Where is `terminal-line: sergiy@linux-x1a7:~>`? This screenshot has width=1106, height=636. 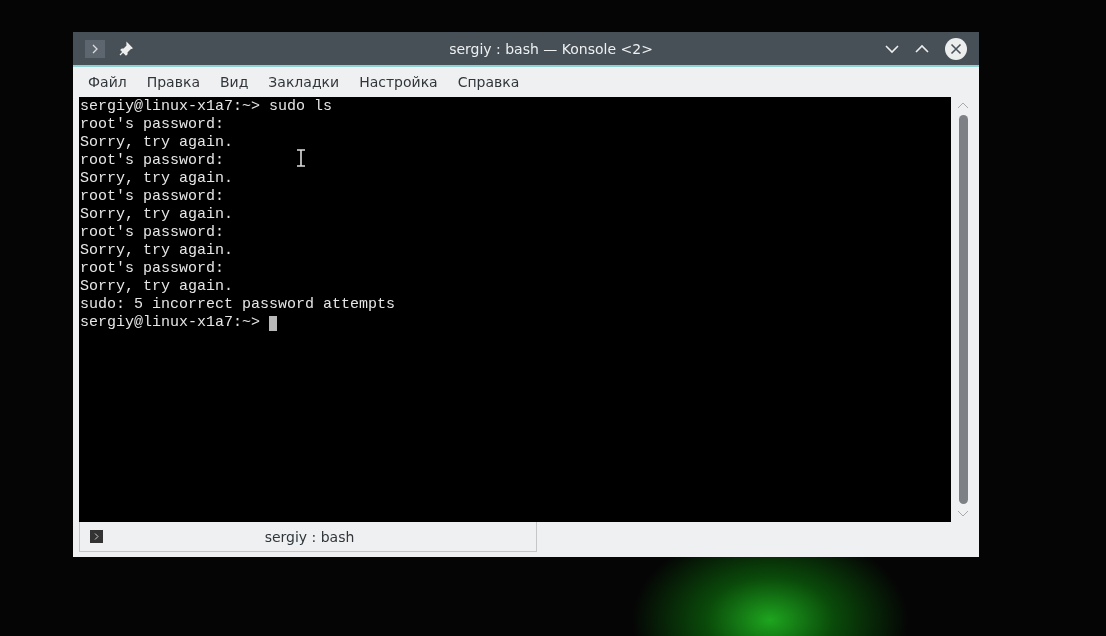 terminal-line: sergiy@linux-x1a7:~> is located at coordinates (171, 323).